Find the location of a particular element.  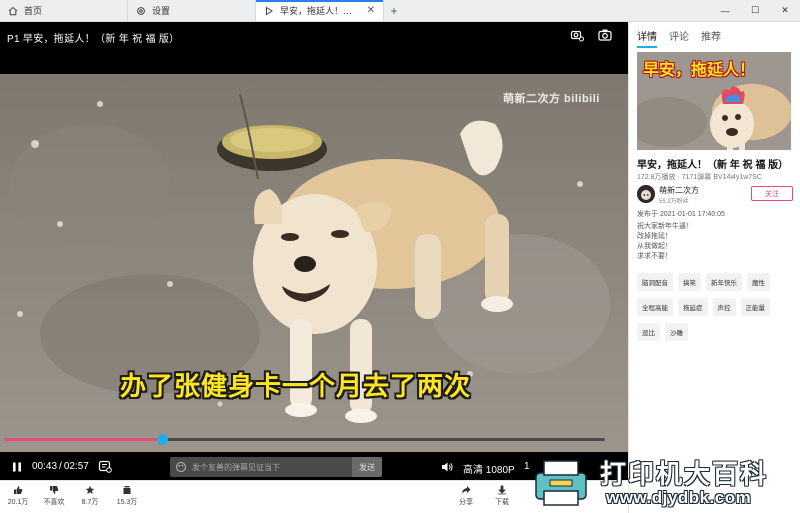

tab-recommend: 推荐 is located at coordinates (711, 38).